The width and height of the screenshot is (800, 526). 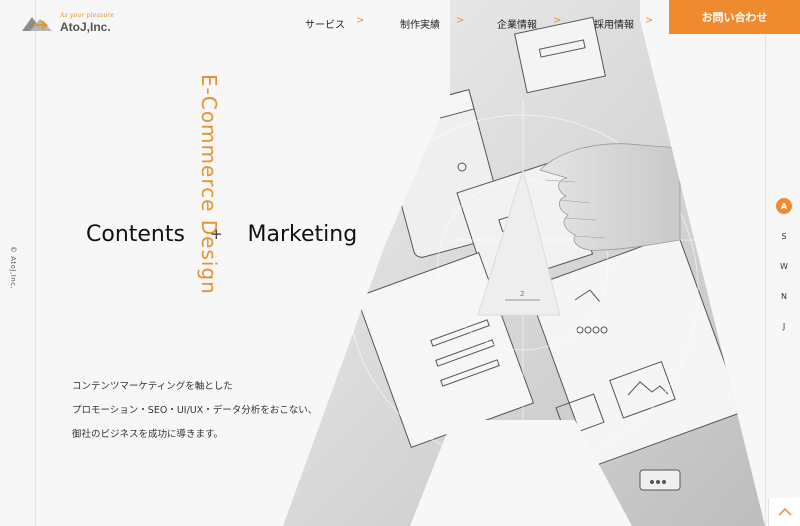 I want to click on atoj-logo-icon, so click(x=37, y=24).